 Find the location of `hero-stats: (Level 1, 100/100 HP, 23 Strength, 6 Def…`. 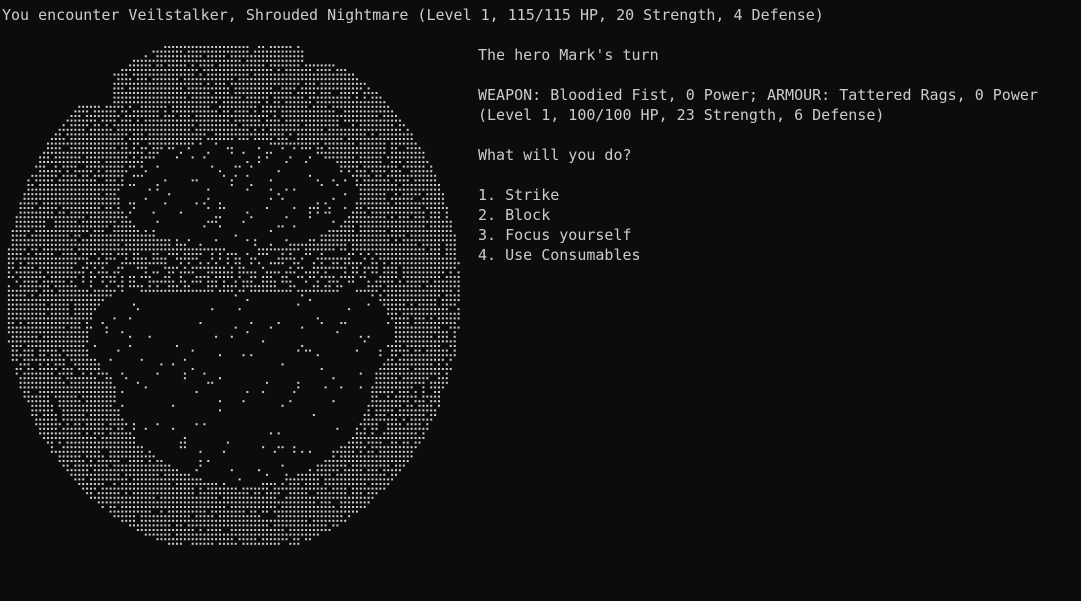

hero-stats: (Level 1, 100/100 HP, 23 Strength, 6 Def… is located at coordinates (681, 115).